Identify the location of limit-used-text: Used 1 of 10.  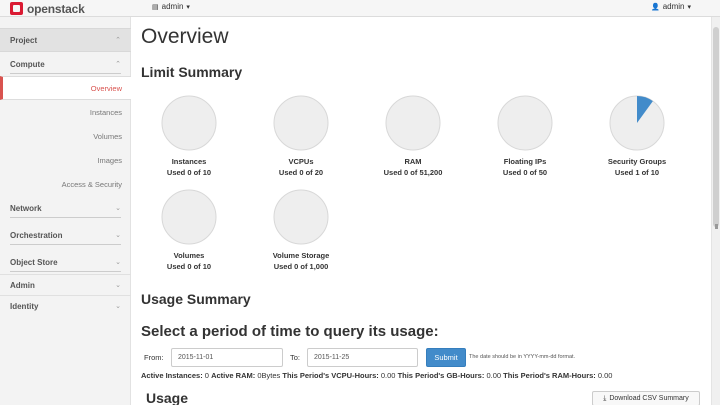
(637, 172).